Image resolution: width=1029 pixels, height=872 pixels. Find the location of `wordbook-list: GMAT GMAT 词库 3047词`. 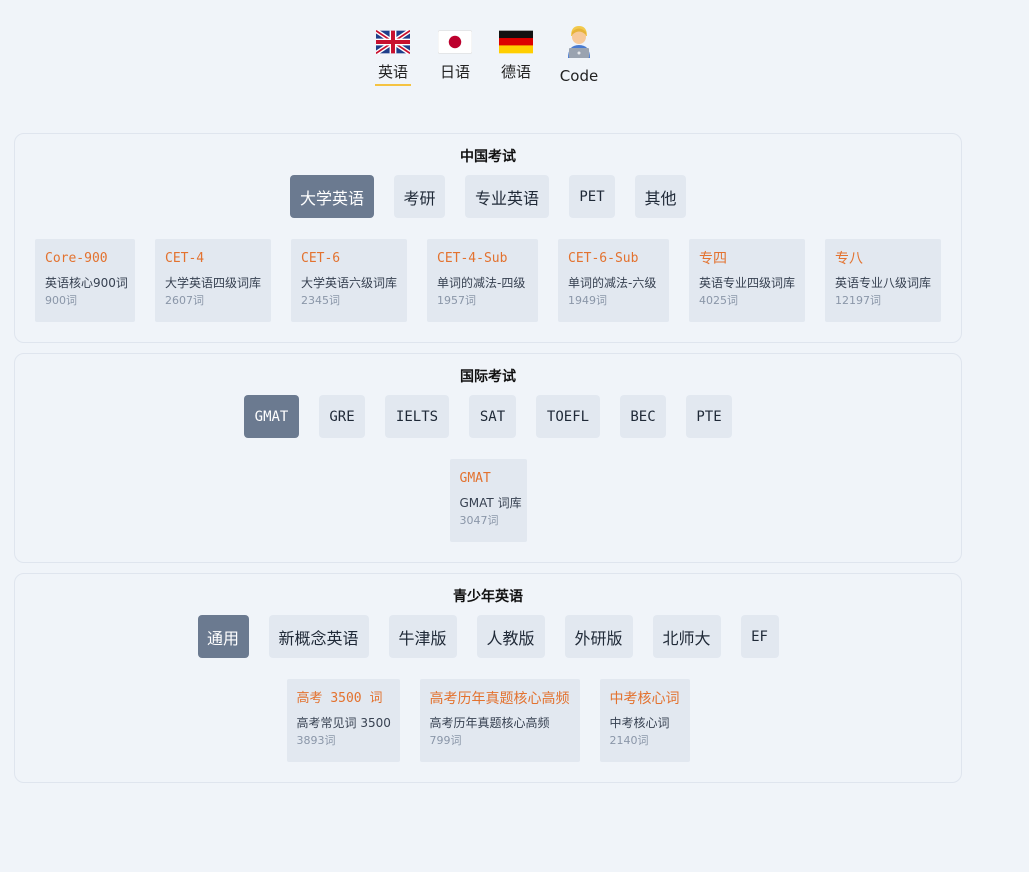

wordbook-list: GMAT GMAT 词库 3047词 is located at coordinates (488, 500).